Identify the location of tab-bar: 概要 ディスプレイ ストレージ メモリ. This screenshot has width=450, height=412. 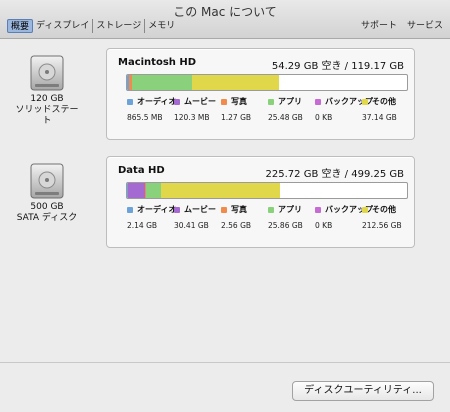
(92, 26).